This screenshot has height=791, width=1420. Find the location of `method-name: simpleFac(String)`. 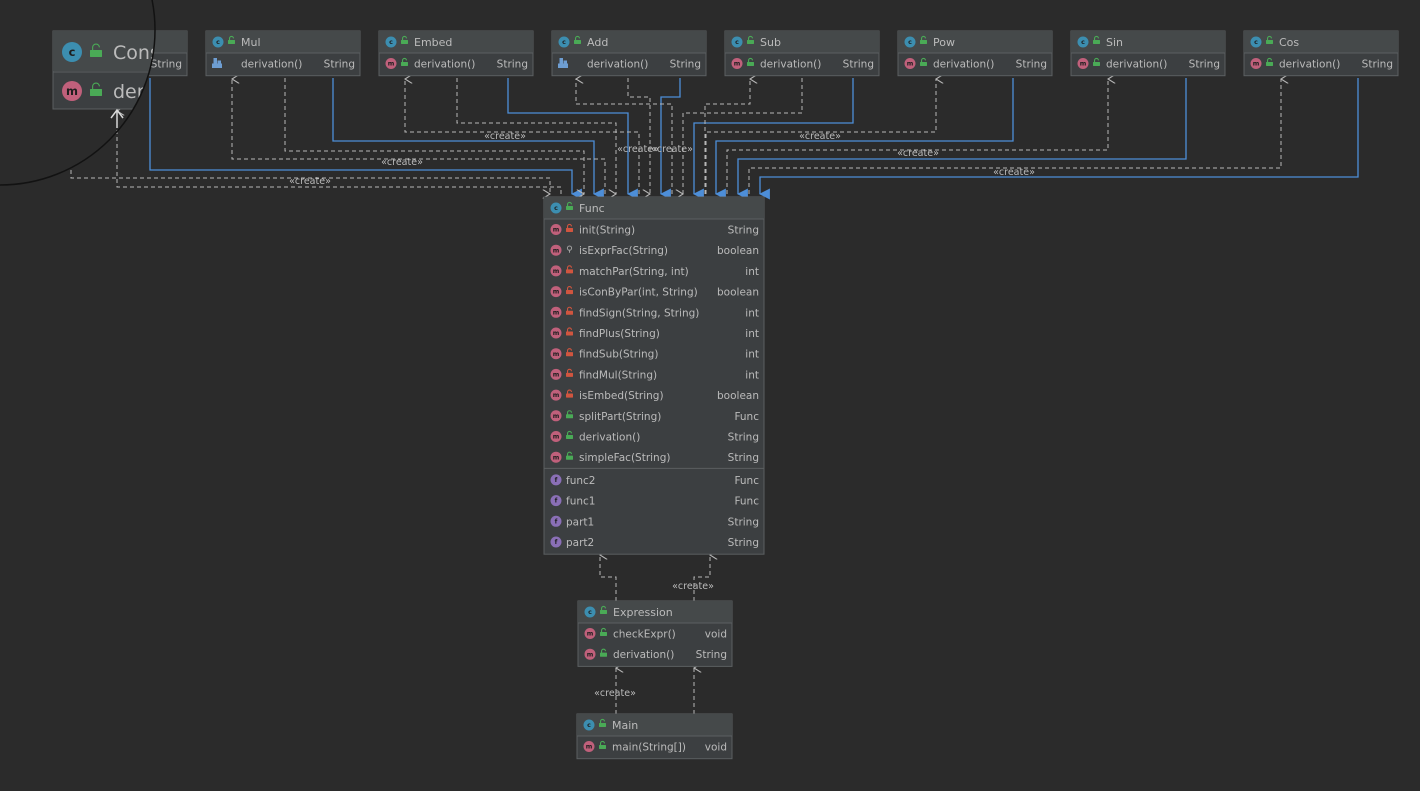

method-name: simpleFac(String) is located at coordinates (624, 458).